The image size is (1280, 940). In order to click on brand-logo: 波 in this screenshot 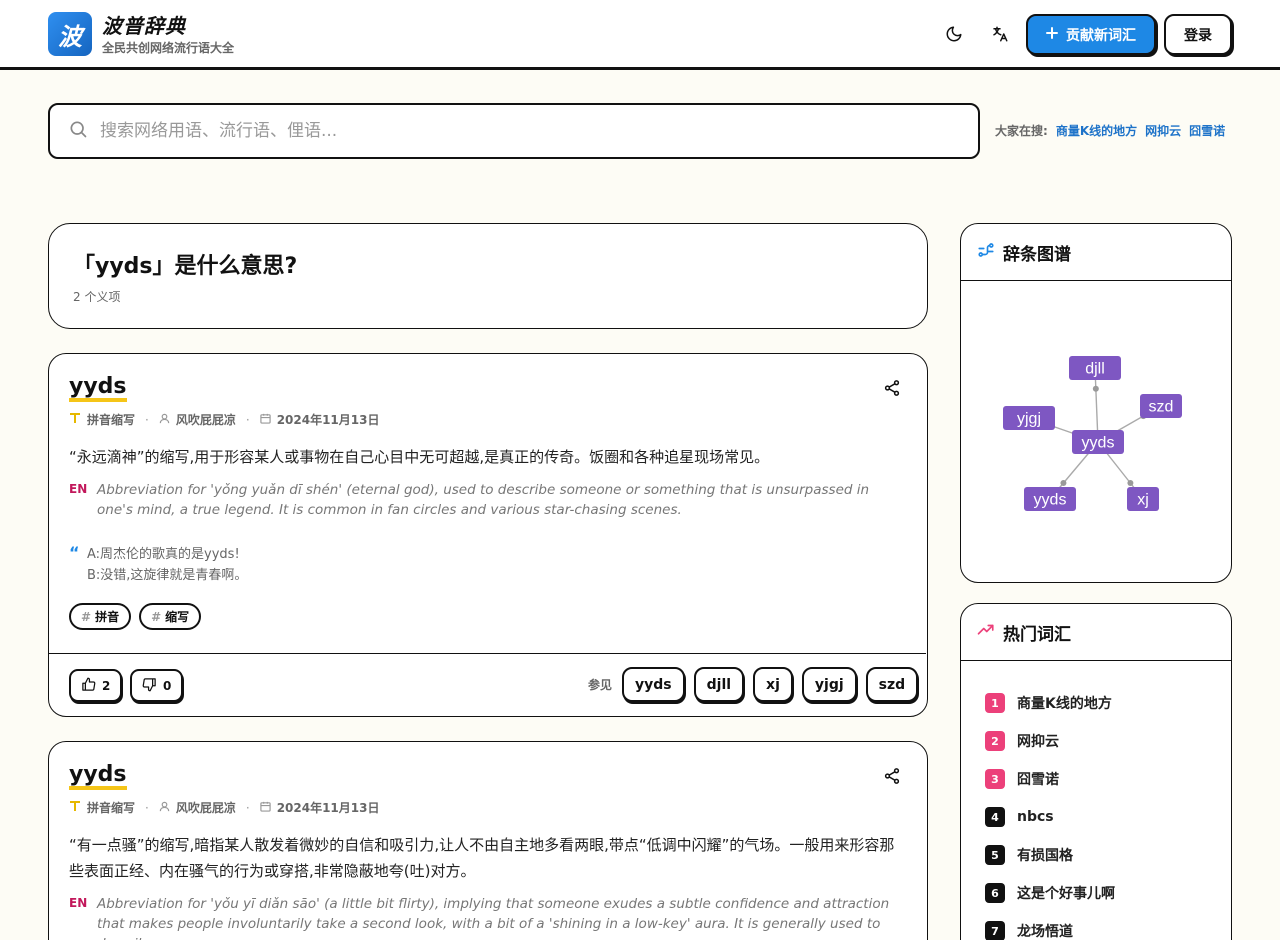, I will do `click(70, 34)`.